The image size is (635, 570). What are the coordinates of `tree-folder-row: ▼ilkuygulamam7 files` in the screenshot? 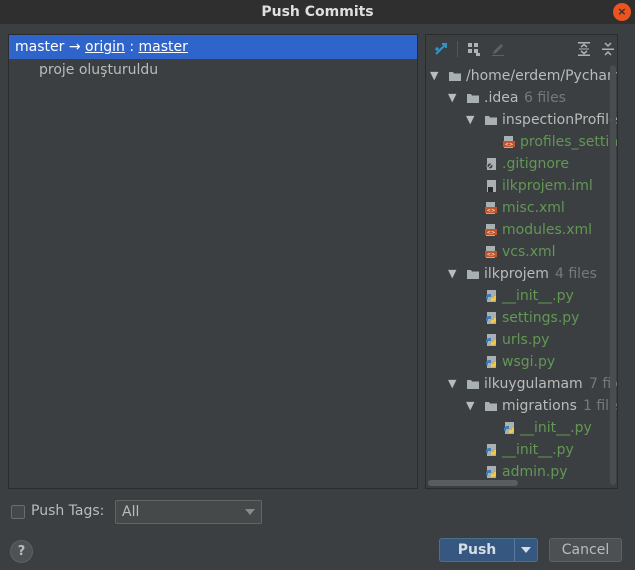 It's located at (521, 384).